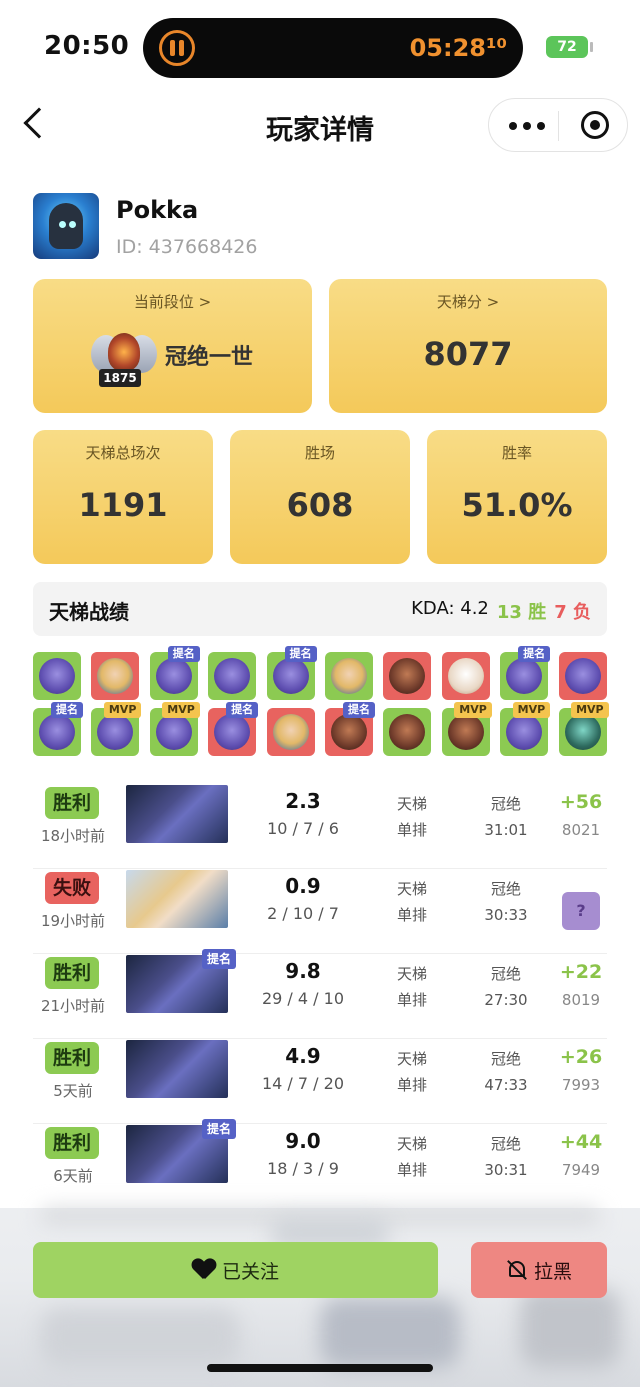  I want to click on timer-text: 05:28¹⁰, so click(458, 48).